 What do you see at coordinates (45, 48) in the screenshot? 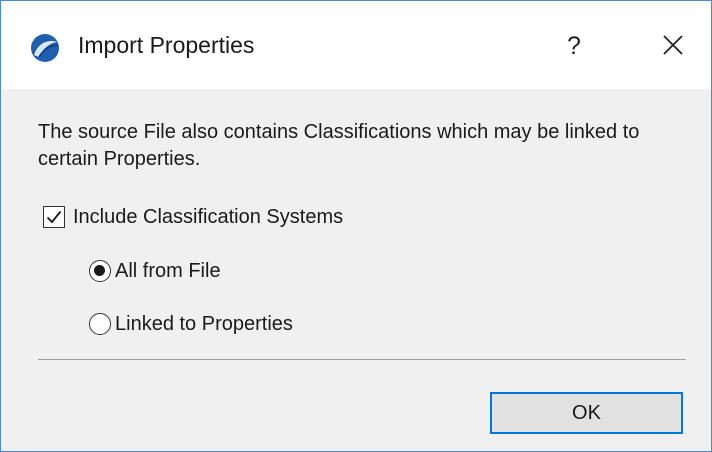
I see `archicad-logo-icon` at bounding box center [45, 48].